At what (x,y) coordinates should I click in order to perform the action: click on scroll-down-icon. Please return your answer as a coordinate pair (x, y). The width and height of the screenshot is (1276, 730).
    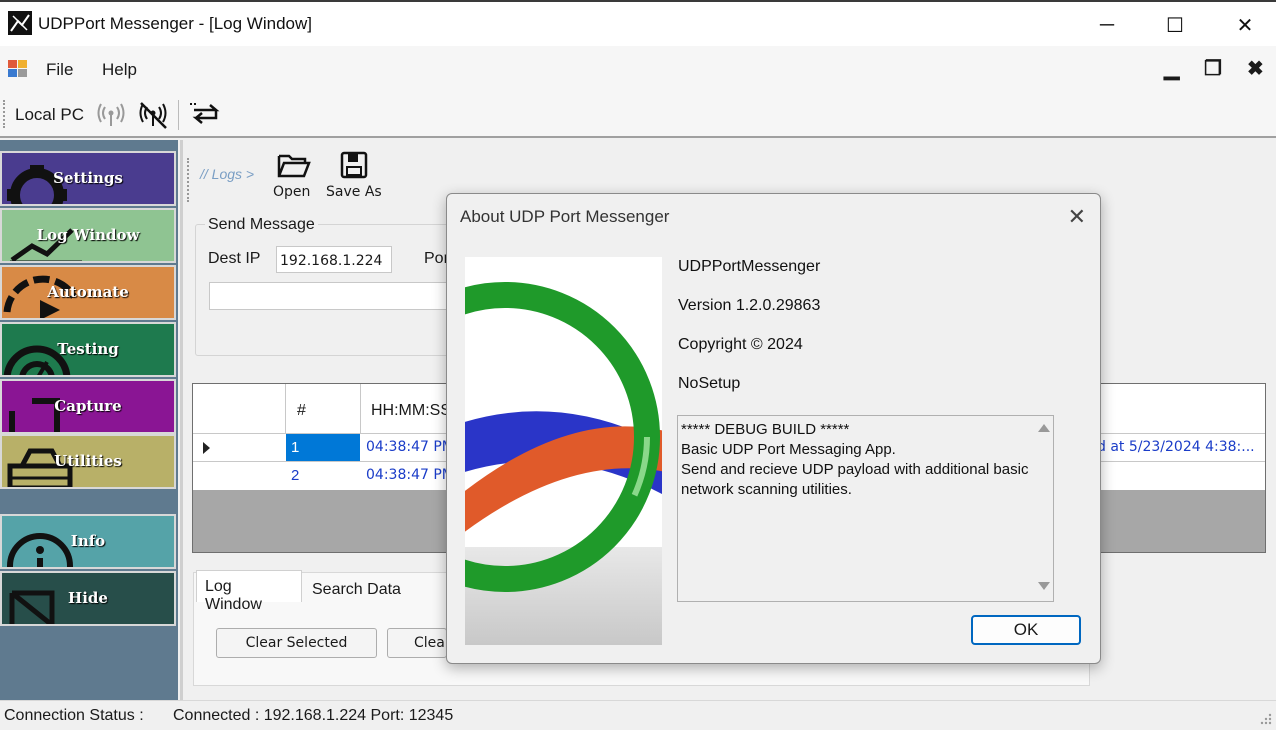
    Looking at the image, I should click on (1044, 586).